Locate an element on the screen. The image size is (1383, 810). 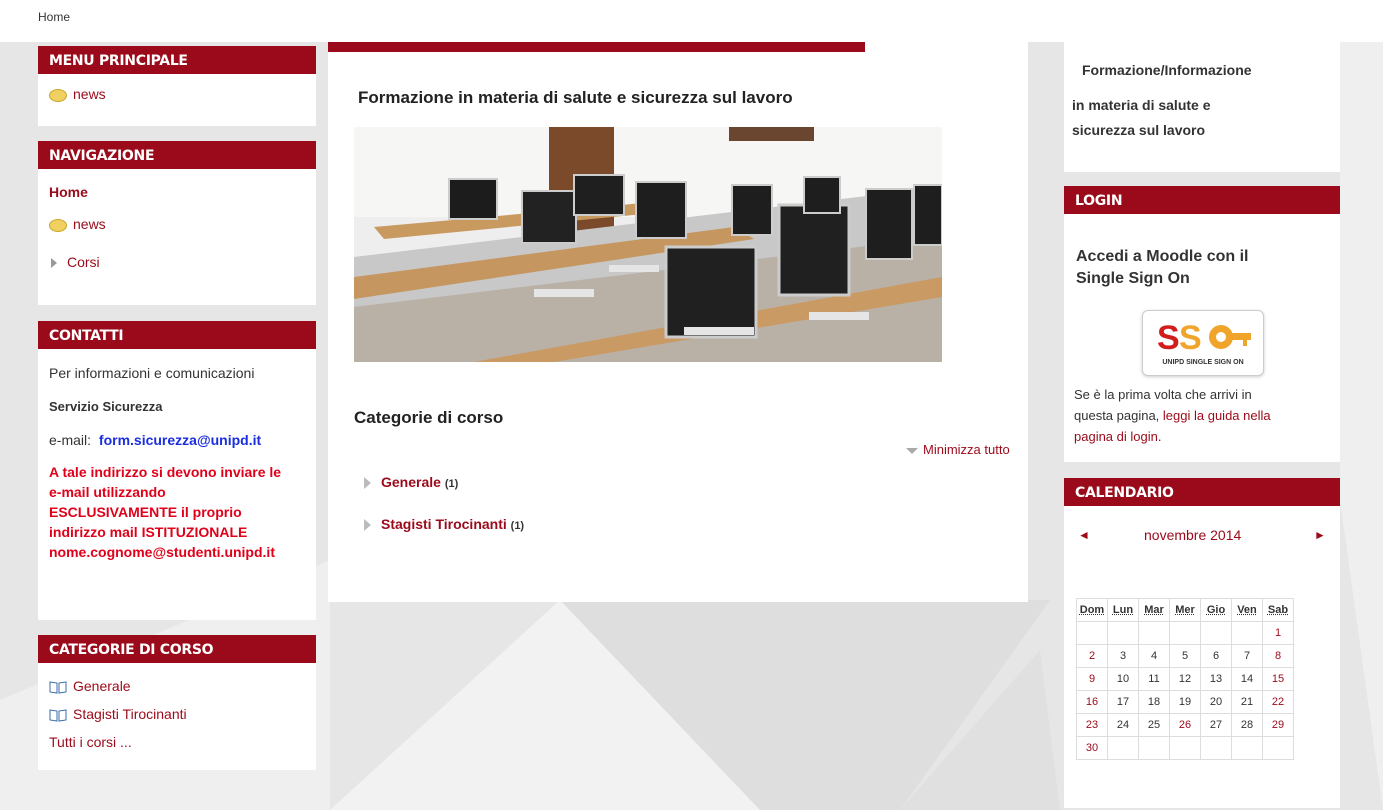
navigazione-title: NAVIGAZIONE is located at coordinates (177, 155).